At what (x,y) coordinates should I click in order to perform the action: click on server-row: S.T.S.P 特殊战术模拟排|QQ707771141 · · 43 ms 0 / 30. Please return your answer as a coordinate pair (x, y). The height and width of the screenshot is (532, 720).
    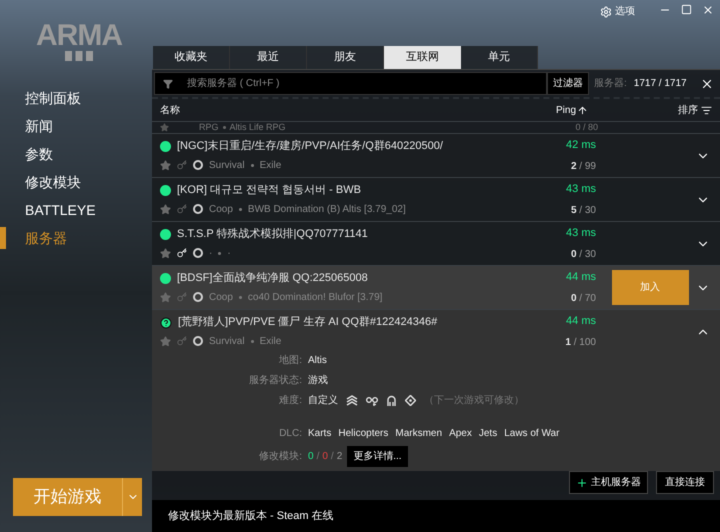
    Looking at the image, I should click on (436, 243).